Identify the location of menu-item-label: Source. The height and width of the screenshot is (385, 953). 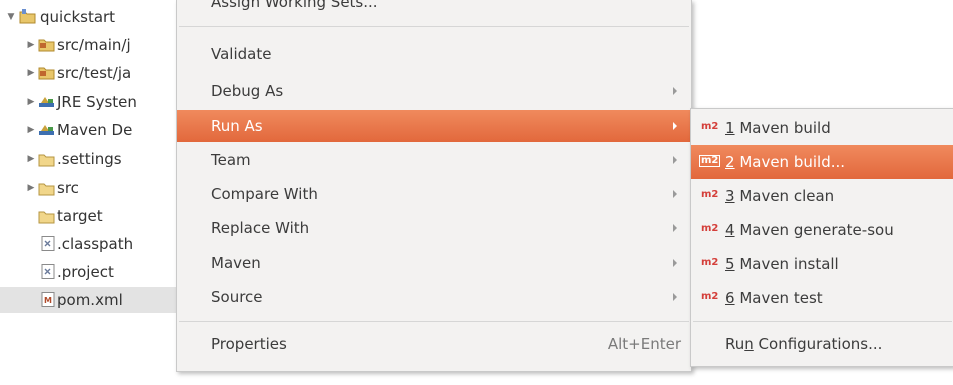
(237, 297).